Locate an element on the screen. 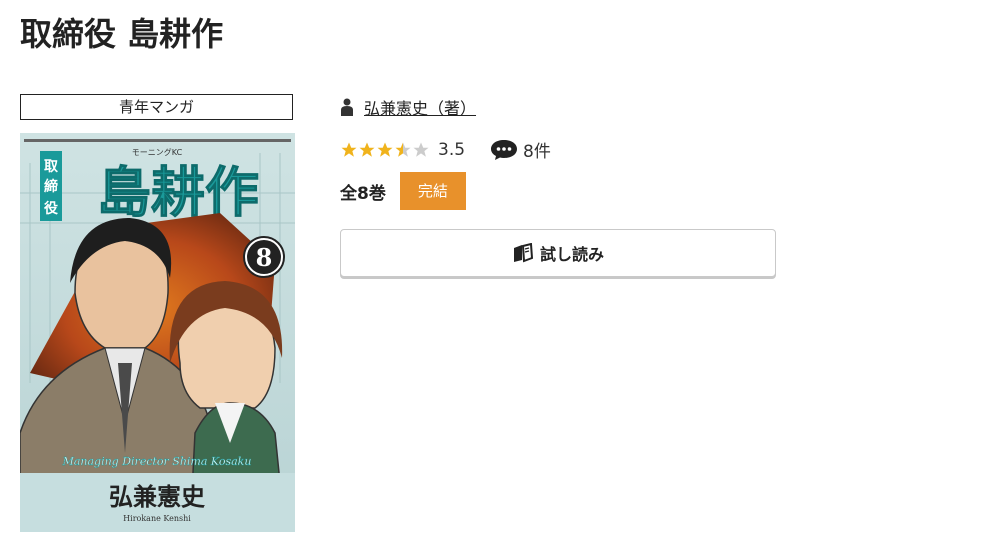 The image size is (996, 555). svg-text: 取 is located at coordinates (51, 167).